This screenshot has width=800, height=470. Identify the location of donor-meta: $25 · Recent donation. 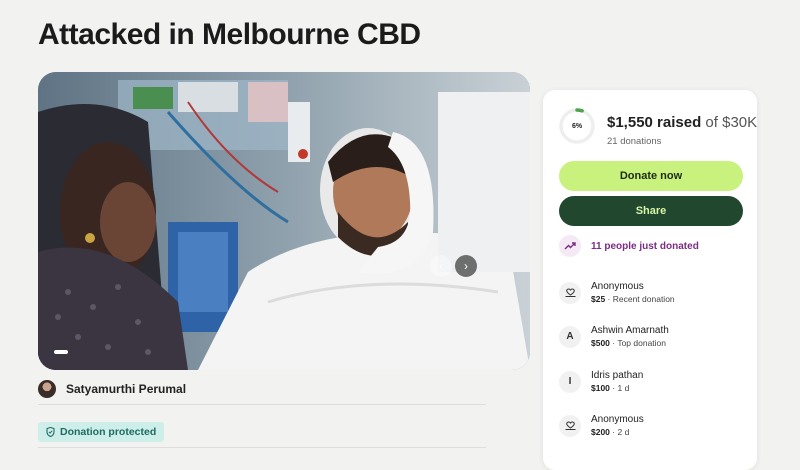
(633, 299).